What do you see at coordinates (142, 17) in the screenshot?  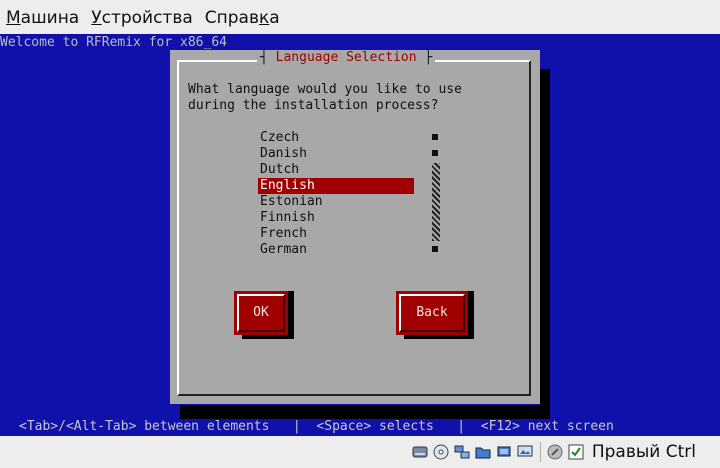 I see `menu-devices: Устройства` at bounding box center [142, 17].